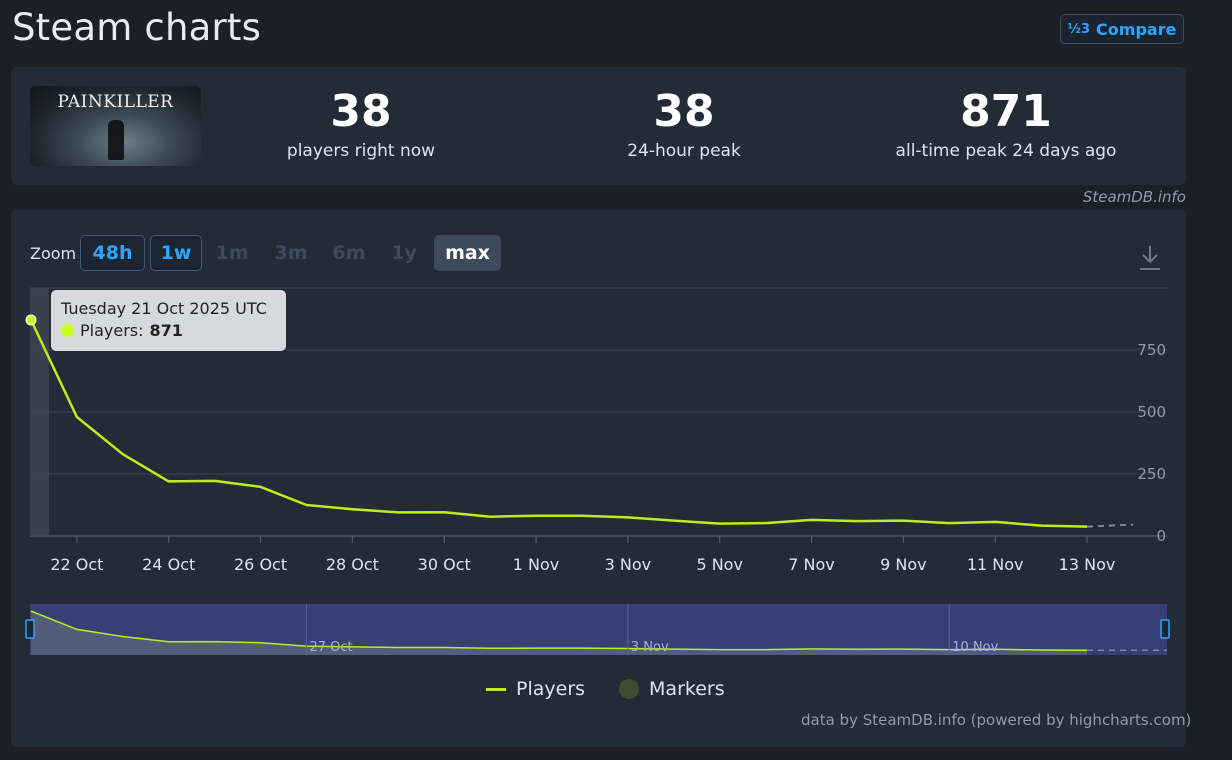 The height and width of the screenshot is (760, 1232). Describe the element at coordinates (1151, 350) in the screenshot. I see `y-tick-label: 750` at that location.